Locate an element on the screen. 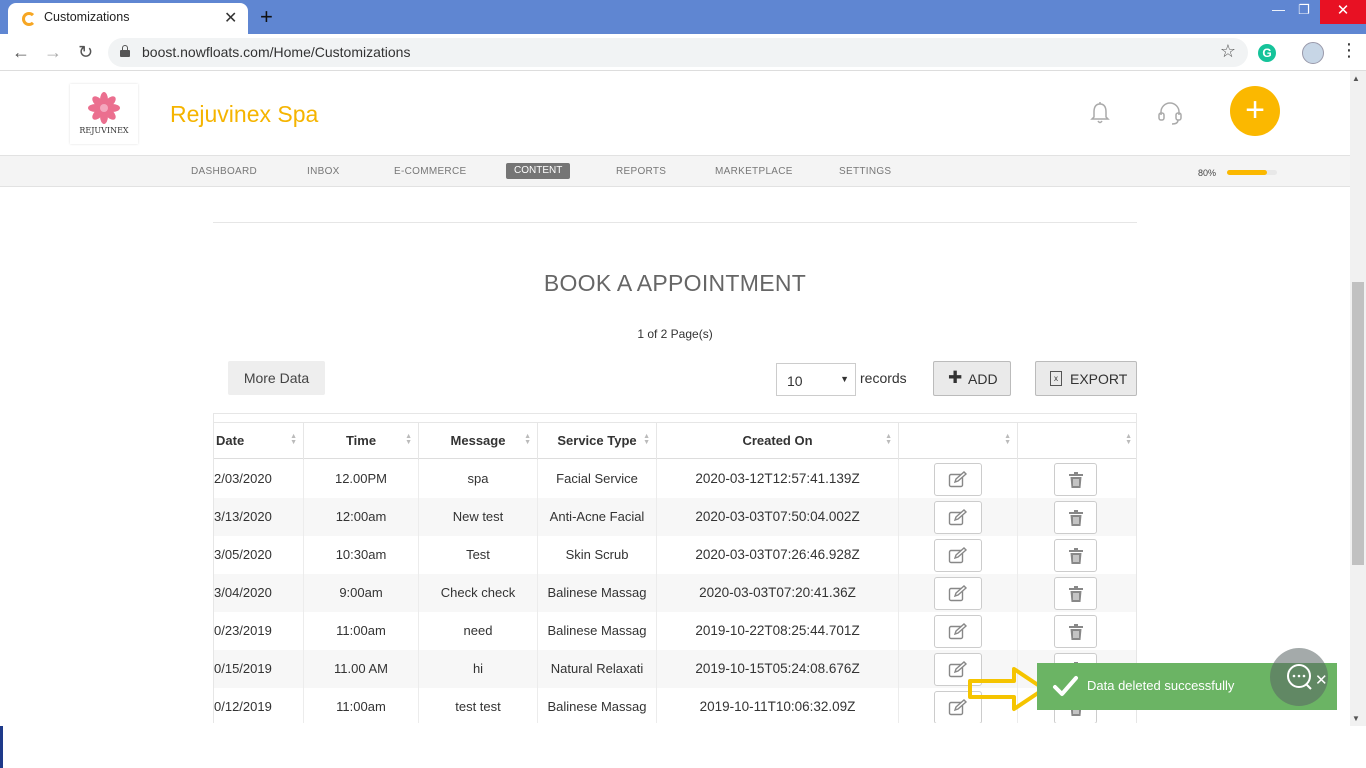 Image resolution: width=1366 pixels, height=768 pixels. cell-message: need is located at coordinates (478, 631).